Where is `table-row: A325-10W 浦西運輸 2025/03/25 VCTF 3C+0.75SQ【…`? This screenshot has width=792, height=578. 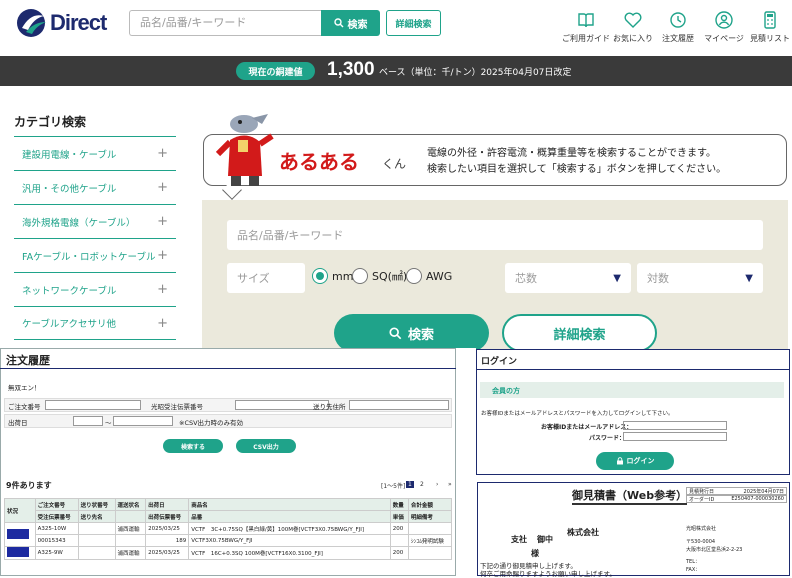 table-row: A325-10W 浦西運輸 2025/03/25 VCTF 3C+0.75SQ【… is located at coordinates (228, 534).